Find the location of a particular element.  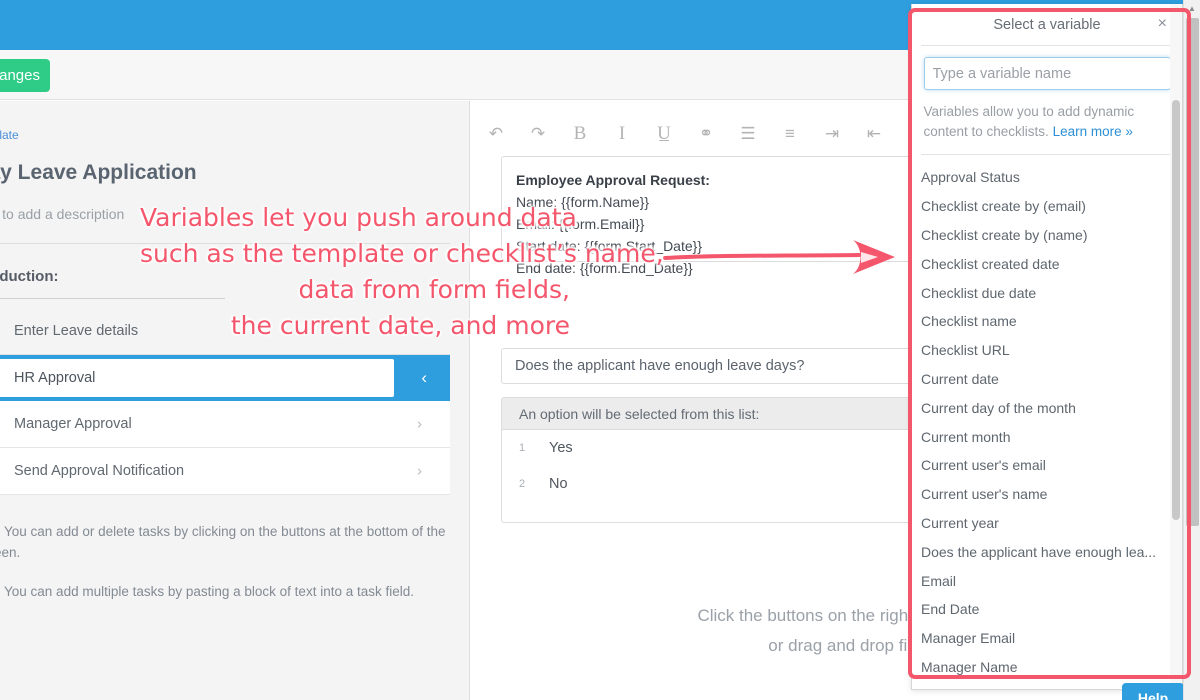

modal-header: Select a variable × is located at coordinates (1047, 24).